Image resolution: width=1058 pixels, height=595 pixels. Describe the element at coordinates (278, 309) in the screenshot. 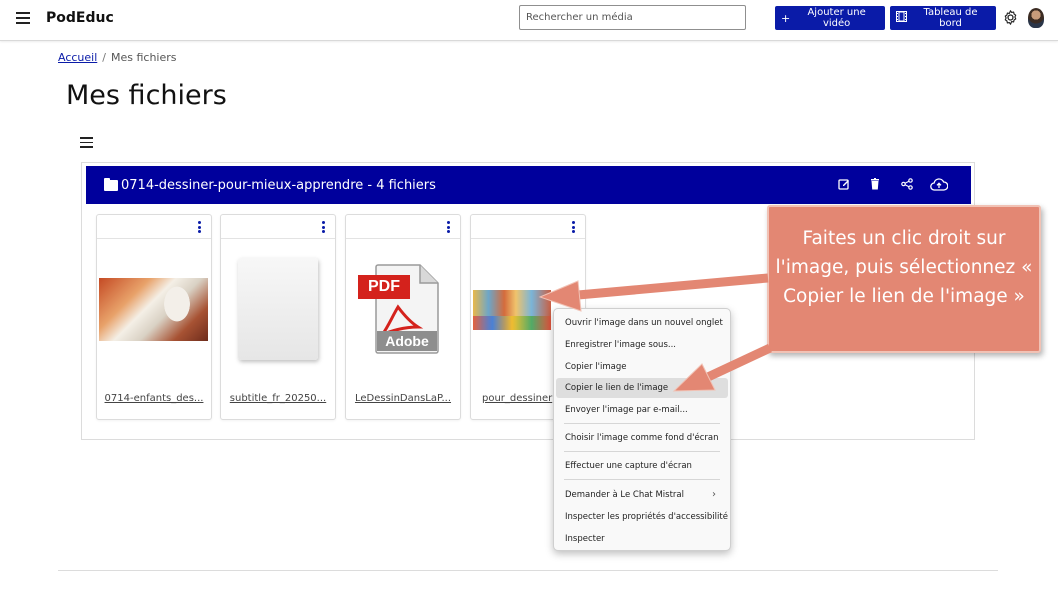

I see `file-thumbnail-document-icon` at that location.